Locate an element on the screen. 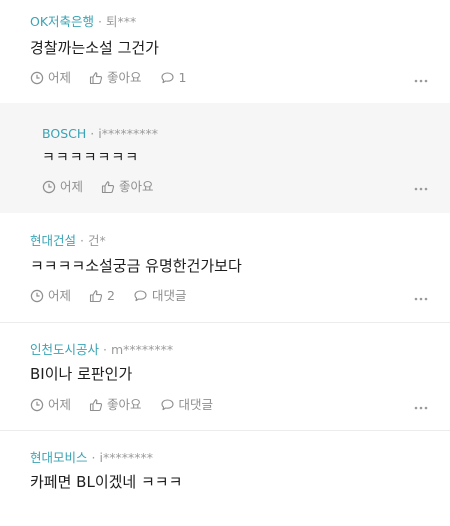 The image size is (450, 526). user-id: 퇴*** is located at coordinates (121, 21).